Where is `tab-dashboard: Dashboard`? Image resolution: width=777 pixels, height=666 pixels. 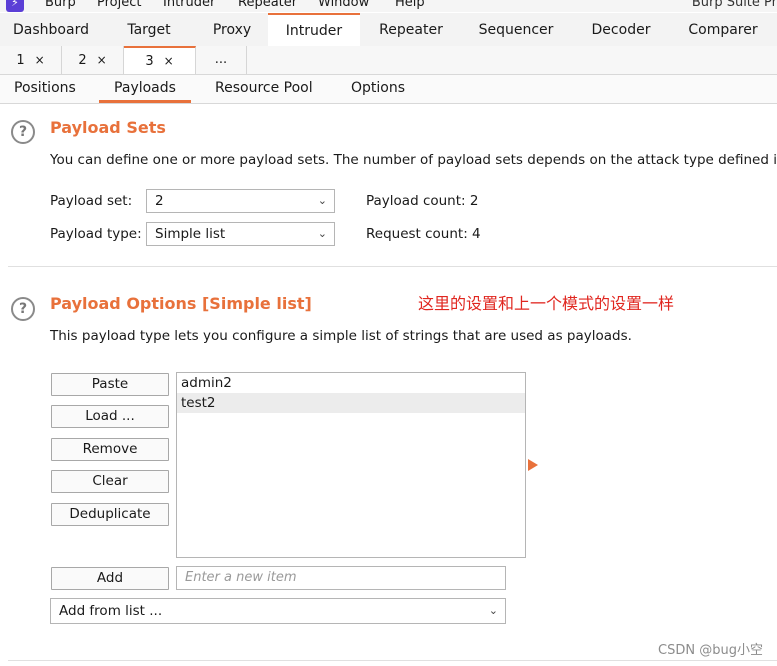 tab-dashboard: Dashboard is located at coordinates (51, 29).